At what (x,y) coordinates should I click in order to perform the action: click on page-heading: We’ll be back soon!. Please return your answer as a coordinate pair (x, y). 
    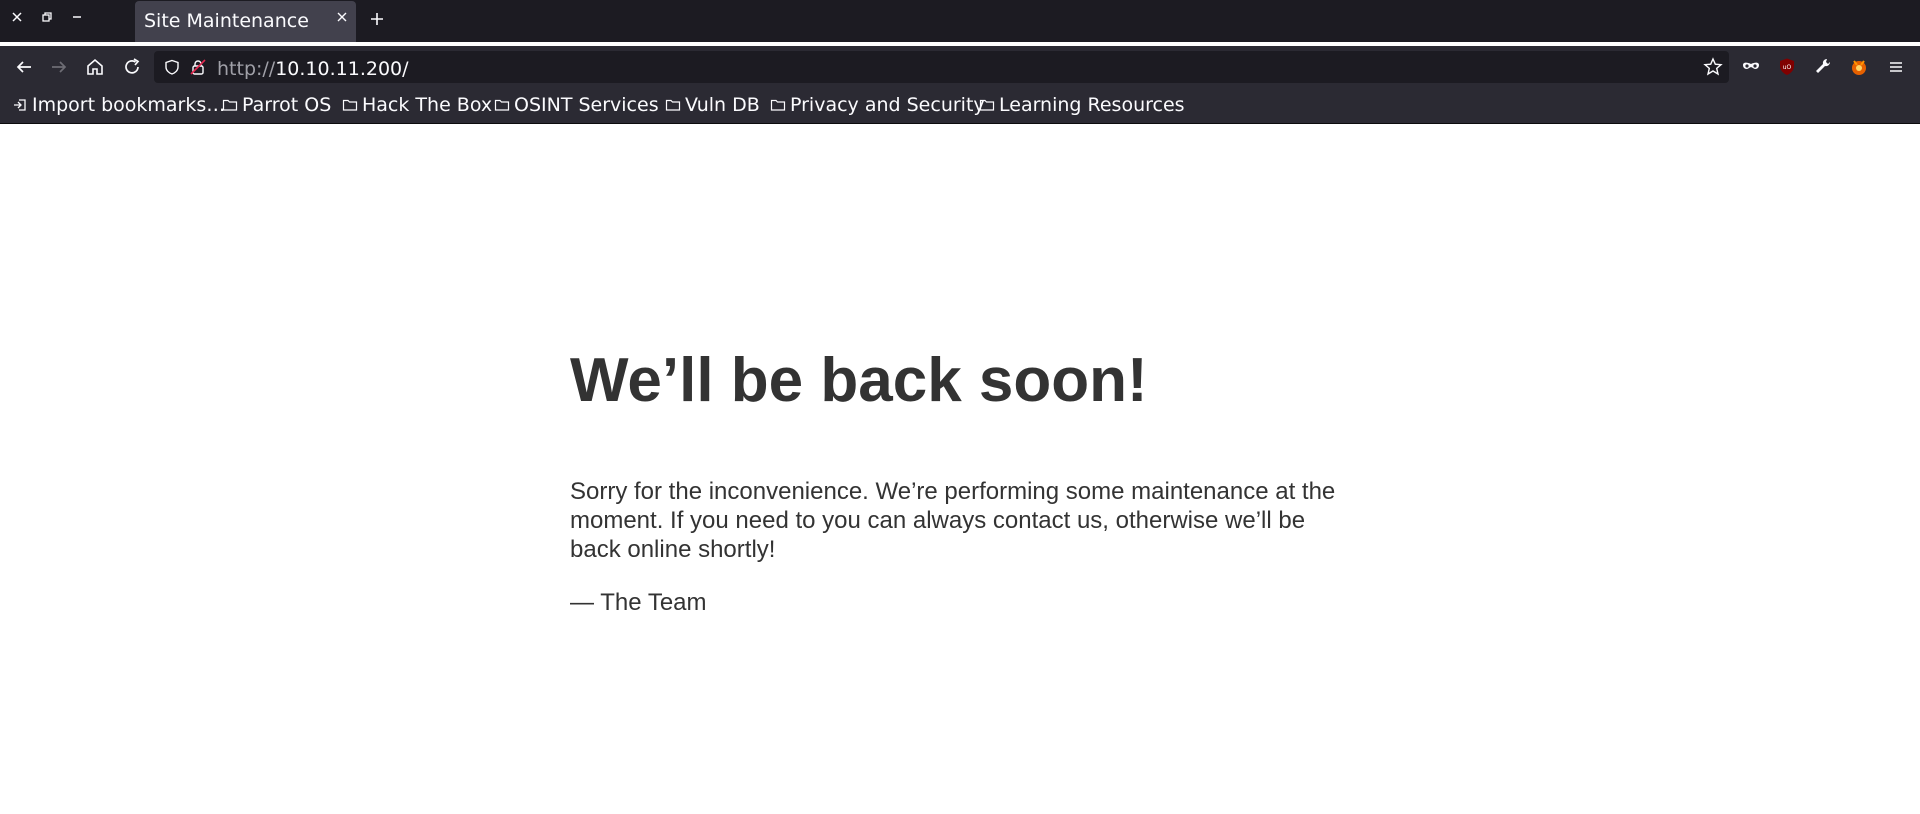
    Looking at the image, I should click on (859, 380).